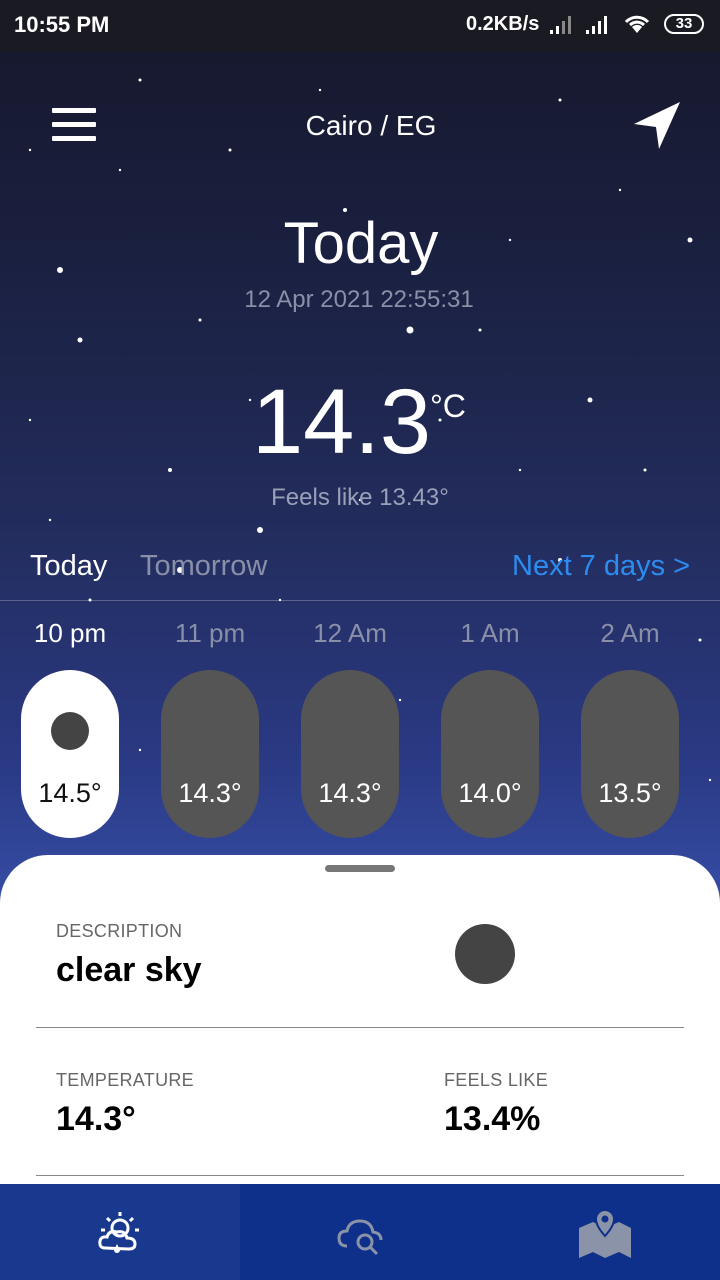  What do you see at coordinates (70, 793) in the screenshot?
I see `hour-temp: 14.5°` at bounding box center [70, 793].